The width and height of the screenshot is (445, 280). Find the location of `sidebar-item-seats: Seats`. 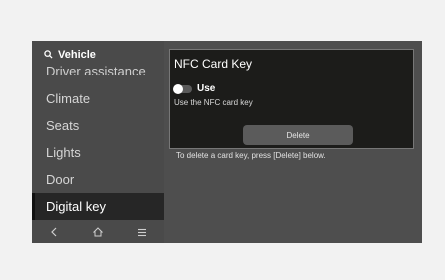

sidebar-item-seats: Seats is located at coordinates (98, 125).